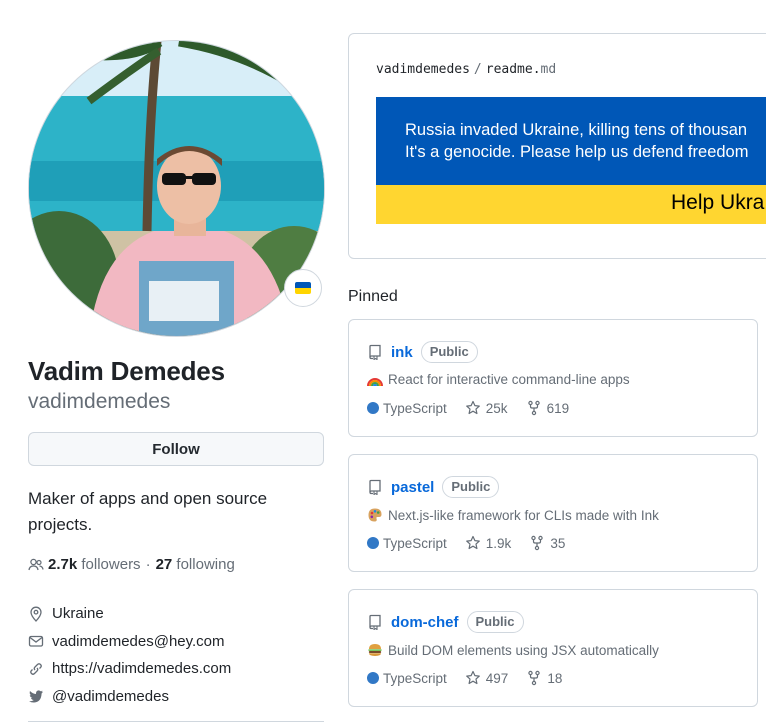  I want to click on website-item: https://vadimdemedes.com, so click(129, 669).